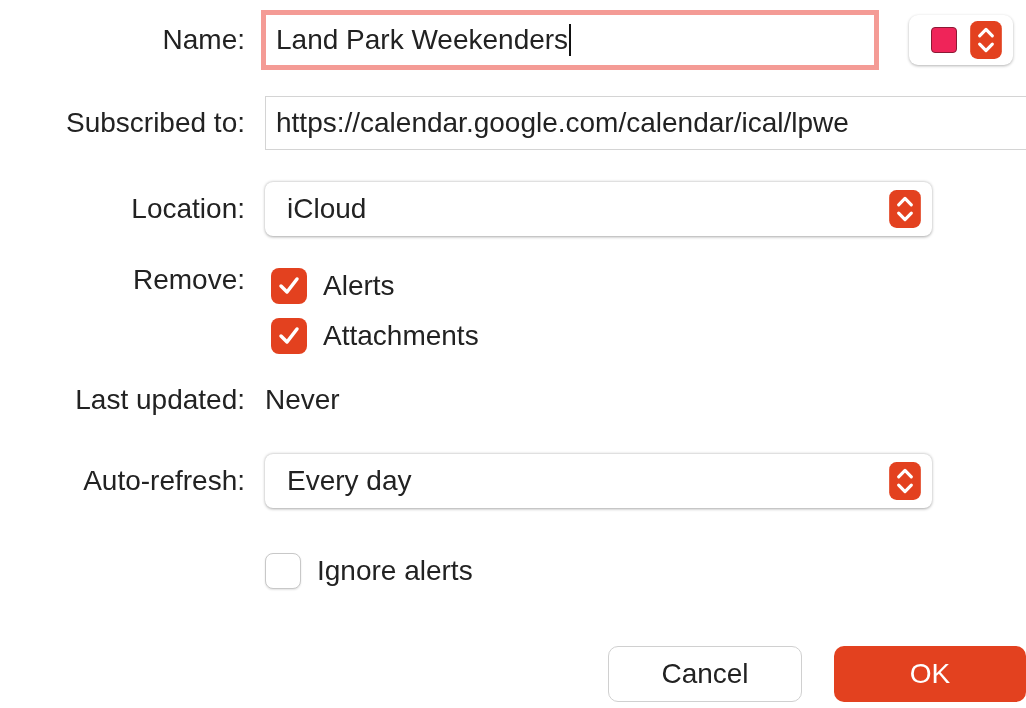 The image size is (1026, 708). I want to click on ok-button: OK, so click(930, 674).